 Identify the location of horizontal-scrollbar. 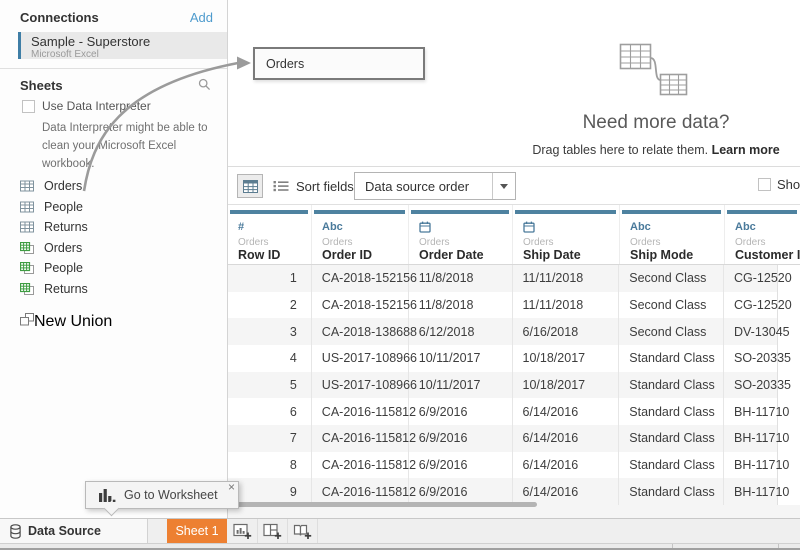
(383, 504).